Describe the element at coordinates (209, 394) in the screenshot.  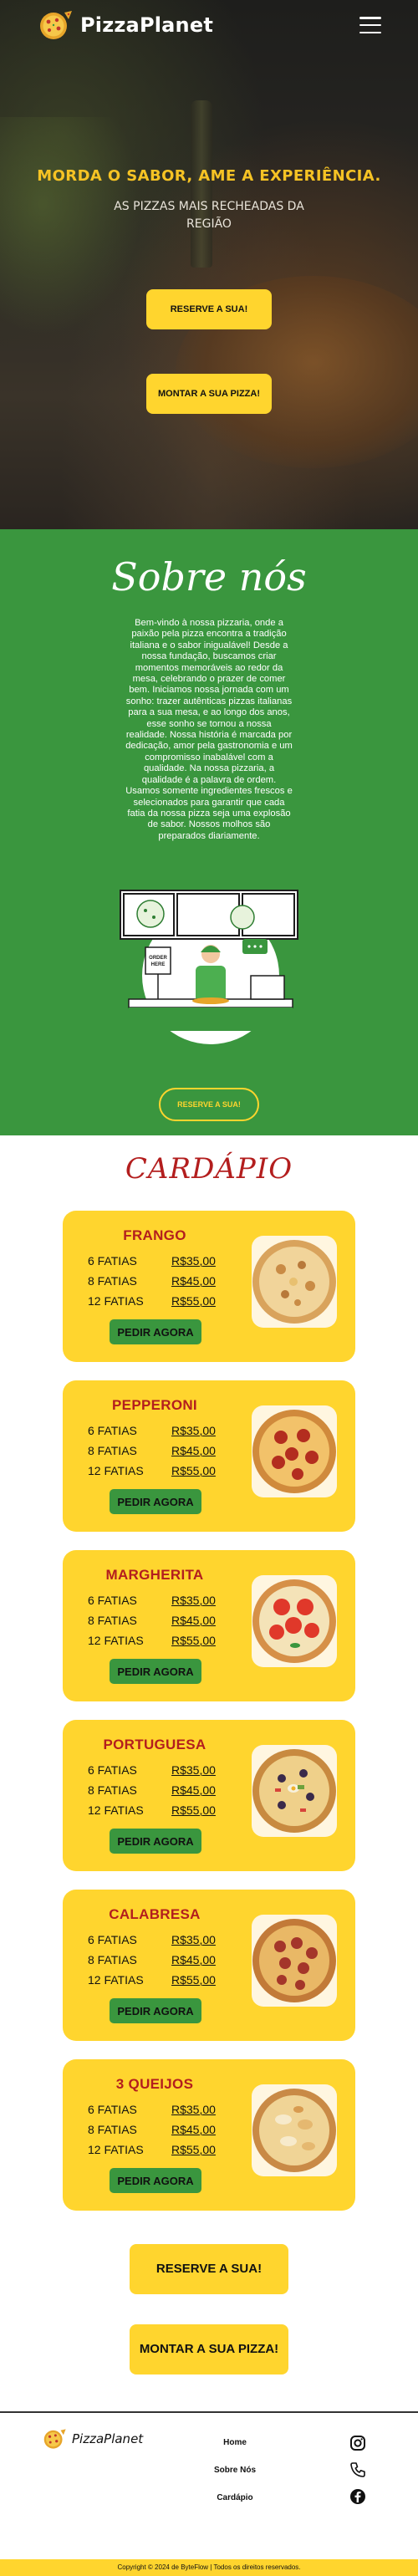
I see `hero-build-pizza-button: MONTAR A SUA PIZZA!` at that location.